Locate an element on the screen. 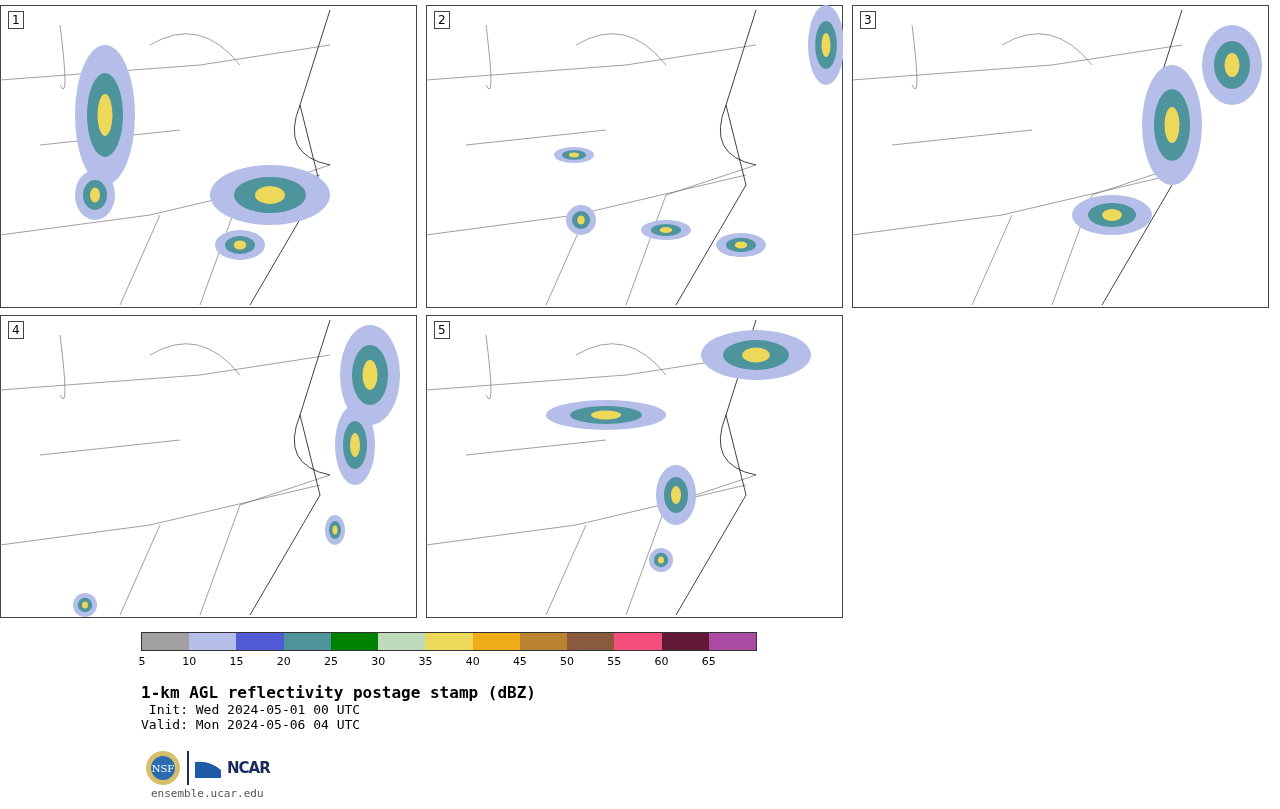 This screenshot has height=809, width=1280. tick-label: 40 is located at coordinates (472, 661).